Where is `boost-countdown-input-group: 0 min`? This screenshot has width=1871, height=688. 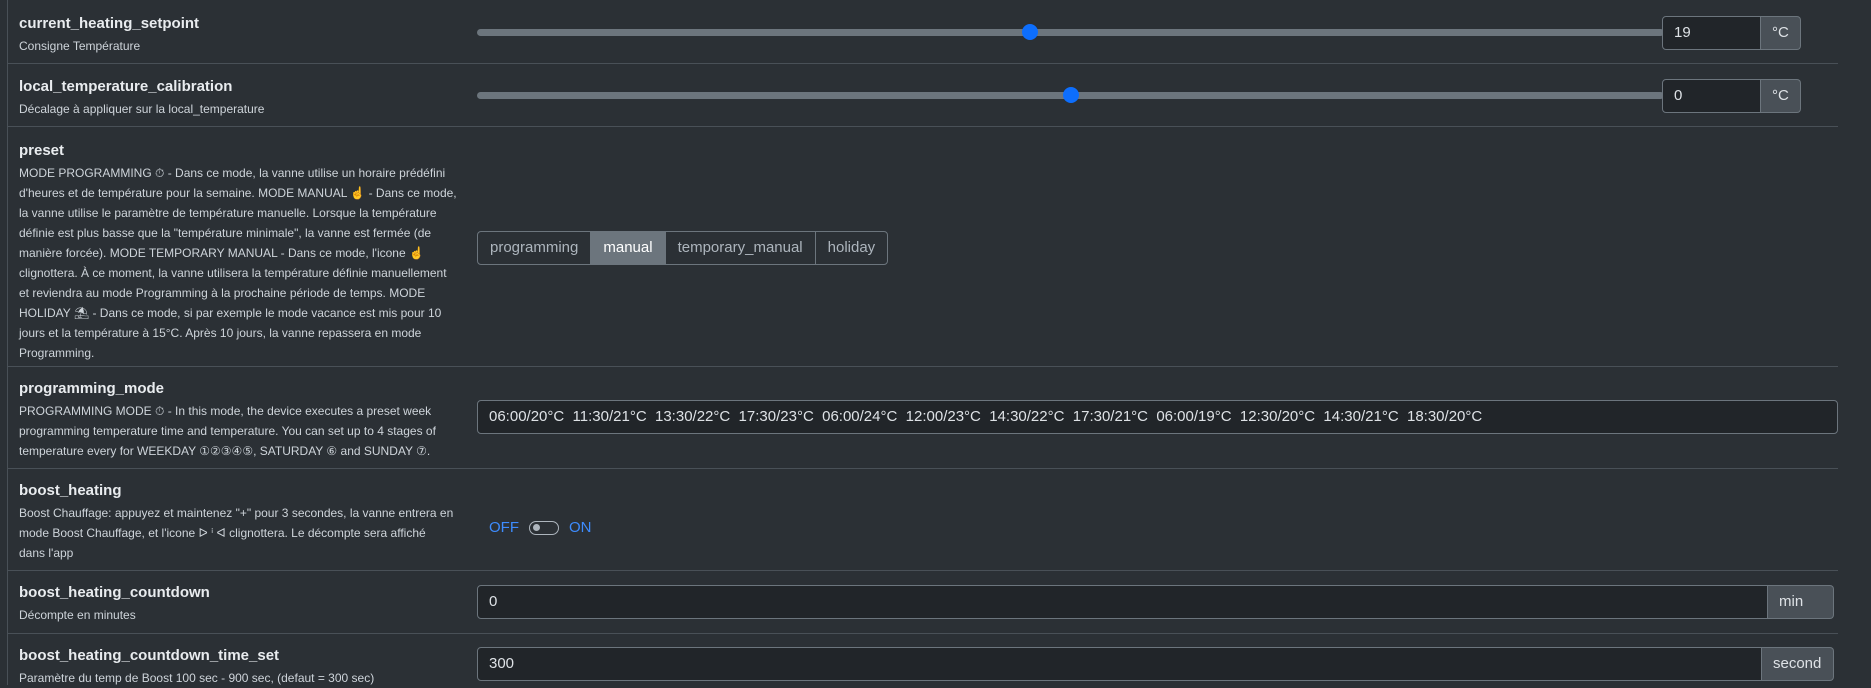 boost-countdown-input-group: 0 min is located at coordinates (1155, 602).